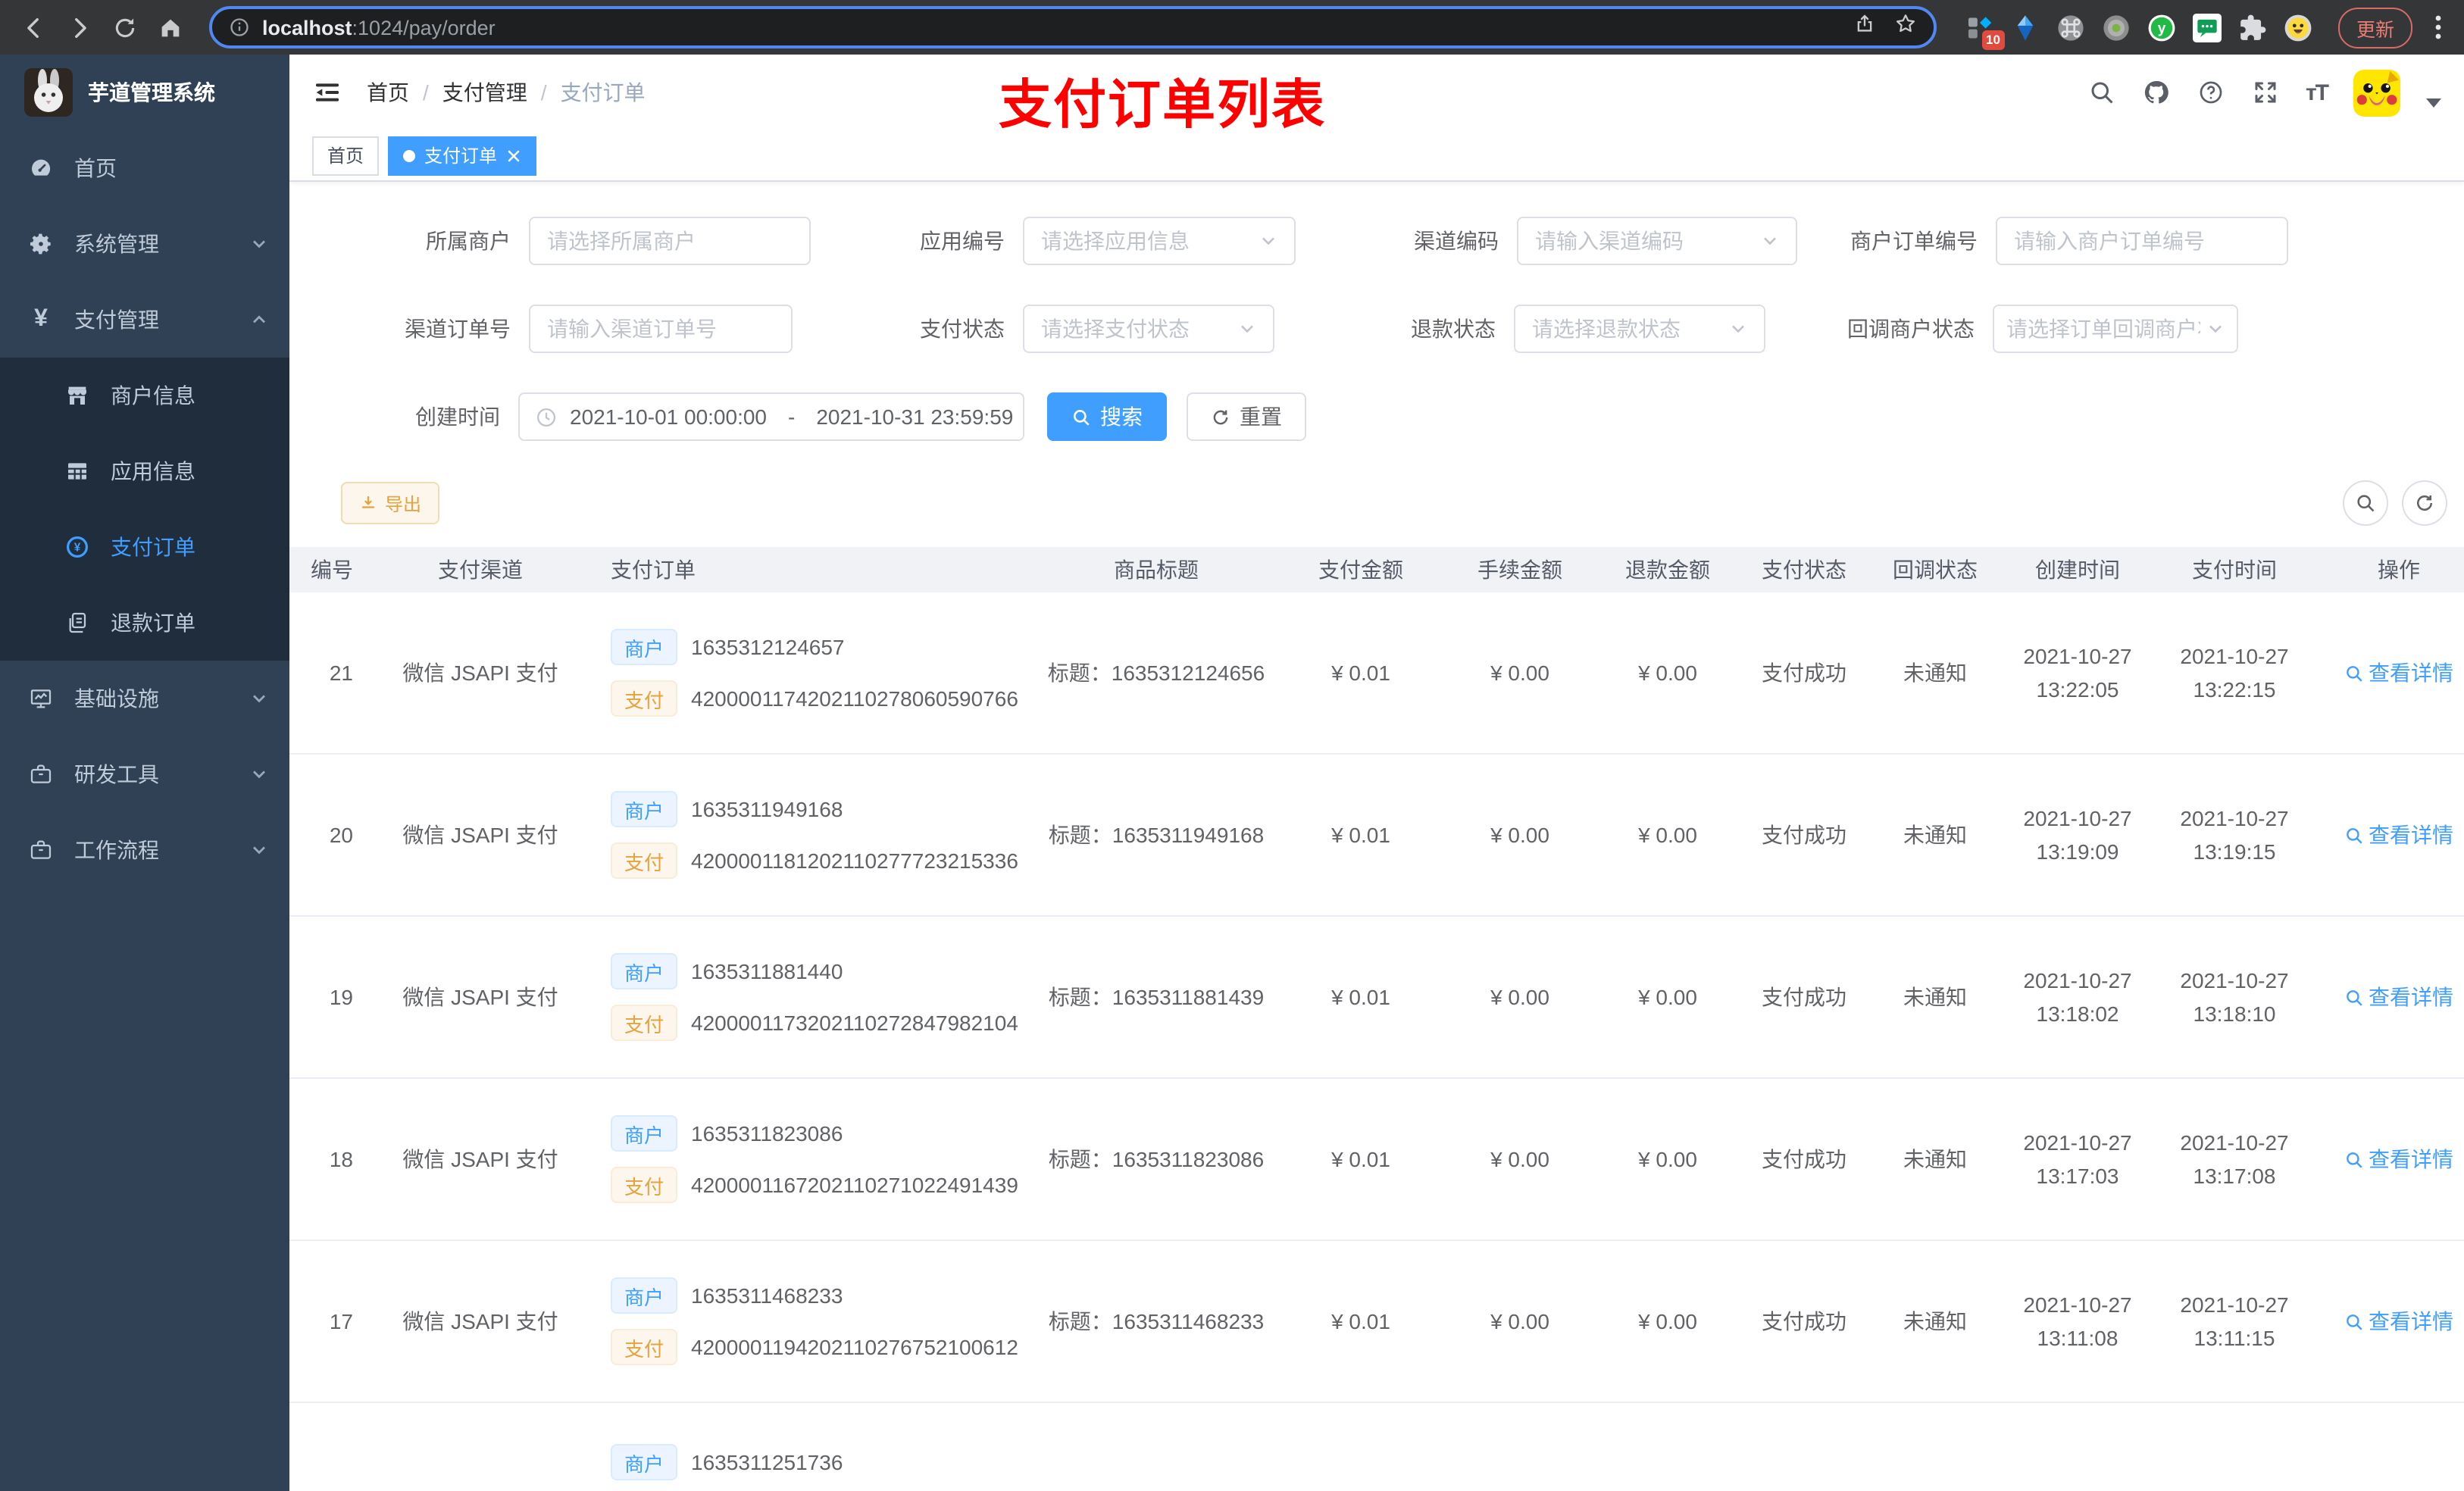 Image resolution: width=2464 pixels, height=1491 pixels. What do you see at coordinates (151, 92) in the screenshot?
I see `app-title: 芋道管理系统` at bounding box center [151, 92].